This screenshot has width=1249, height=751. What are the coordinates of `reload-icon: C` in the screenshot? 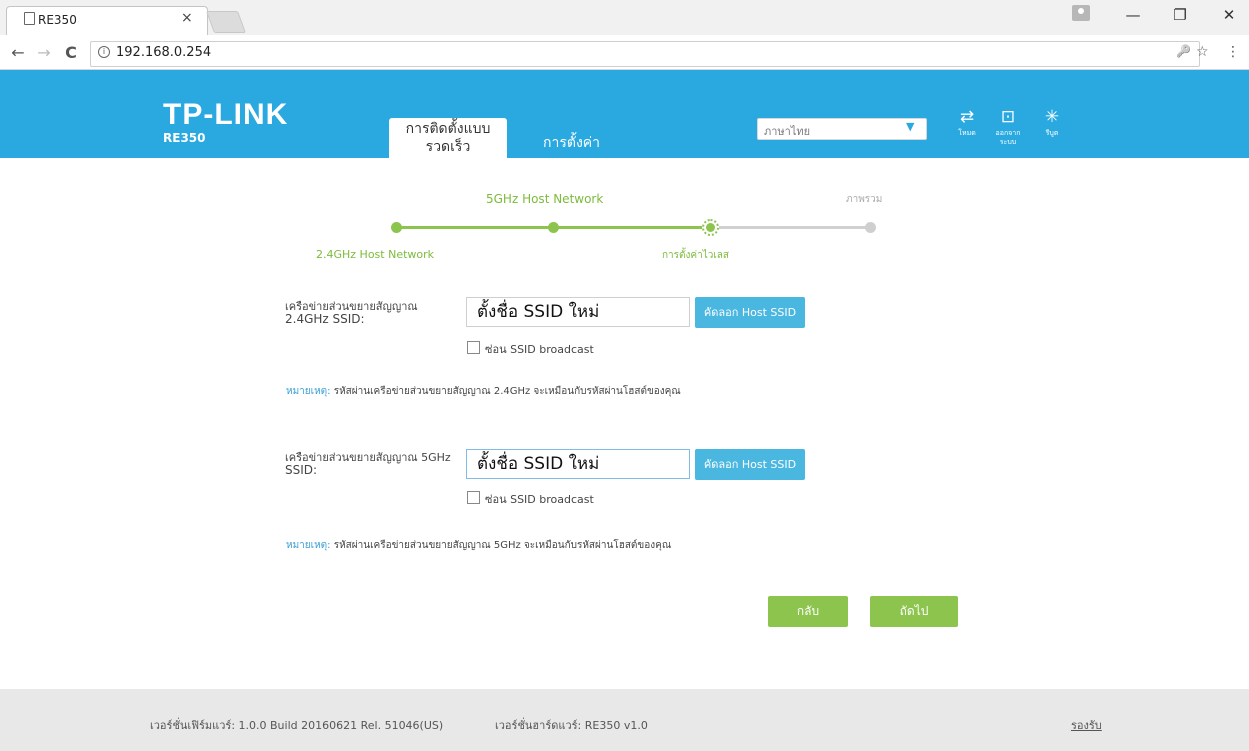 It's located at (71, 52).